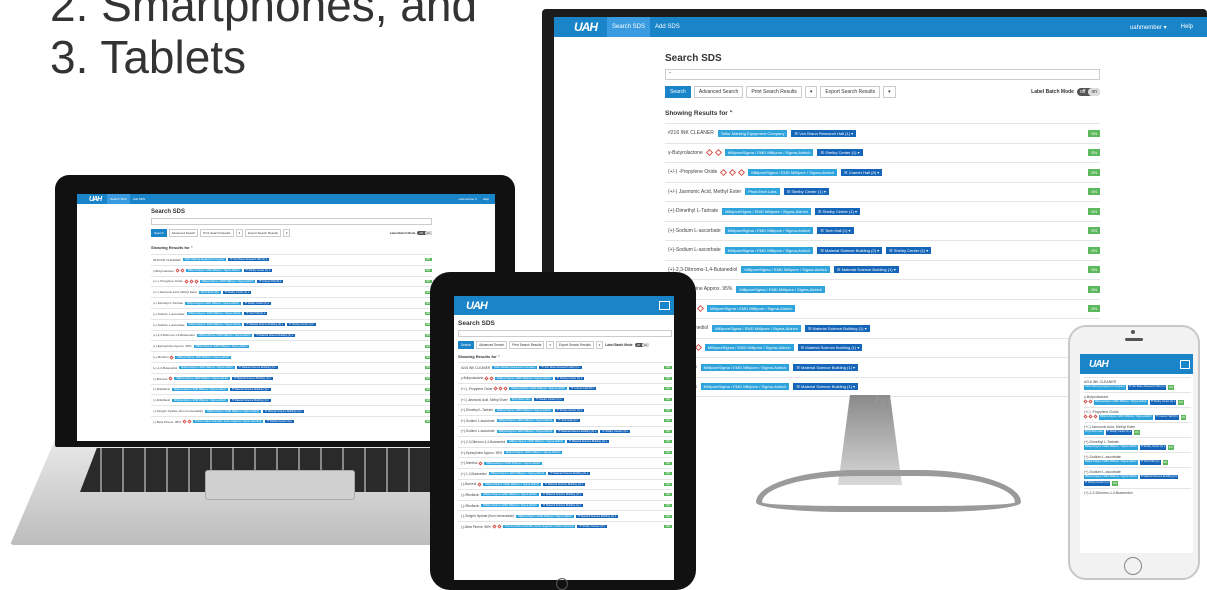  Describe the element at coordinates (172, 346) in the screenshot. I see `chemical-name-link: (+)-Epinephrine Approx. 95%` at that location.